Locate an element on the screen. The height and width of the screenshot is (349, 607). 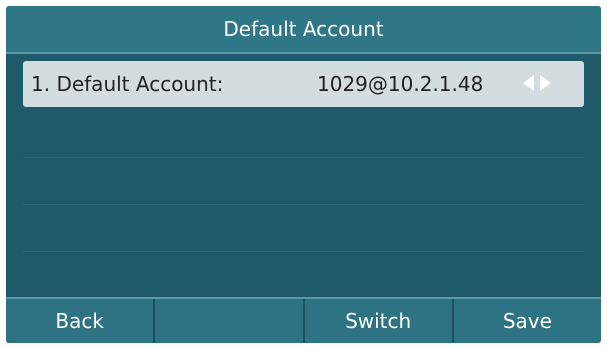
back-softkey: Back is located at coordinates (81, 321).